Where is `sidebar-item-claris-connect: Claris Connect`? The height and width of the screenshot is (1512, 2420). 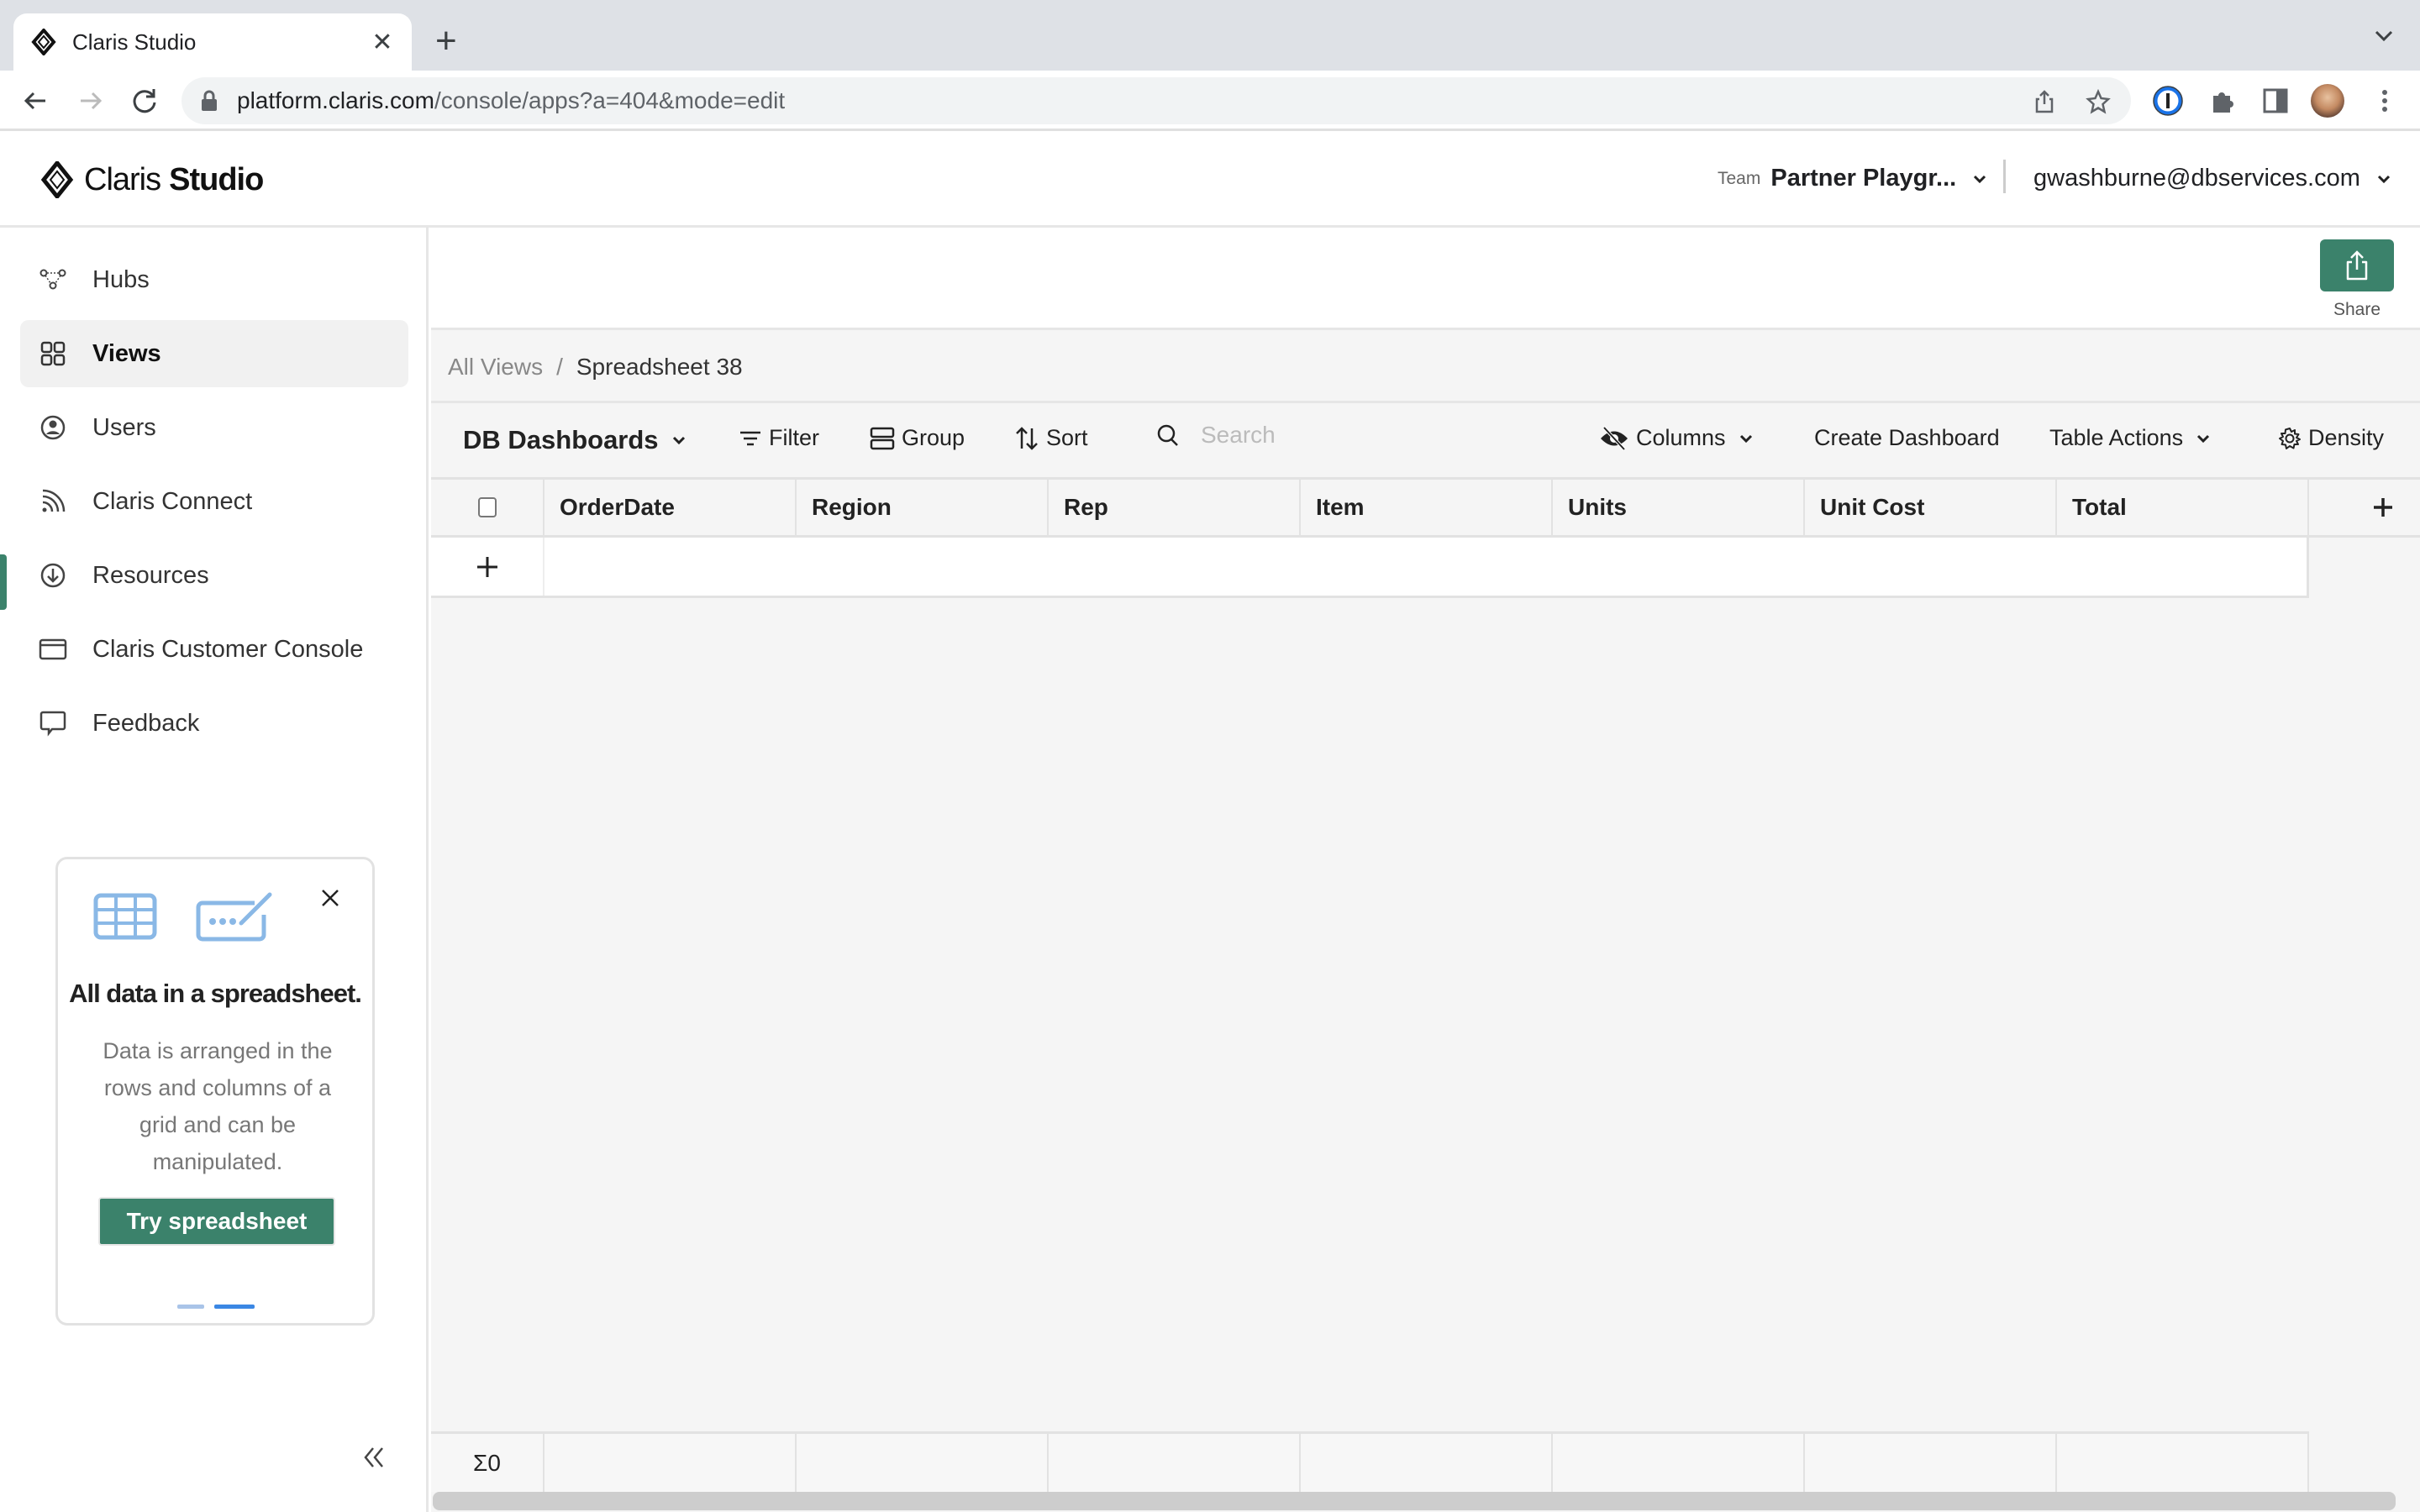 sidebar-item-claris-connect: Claris Connect is located at coordinates (214, 501).